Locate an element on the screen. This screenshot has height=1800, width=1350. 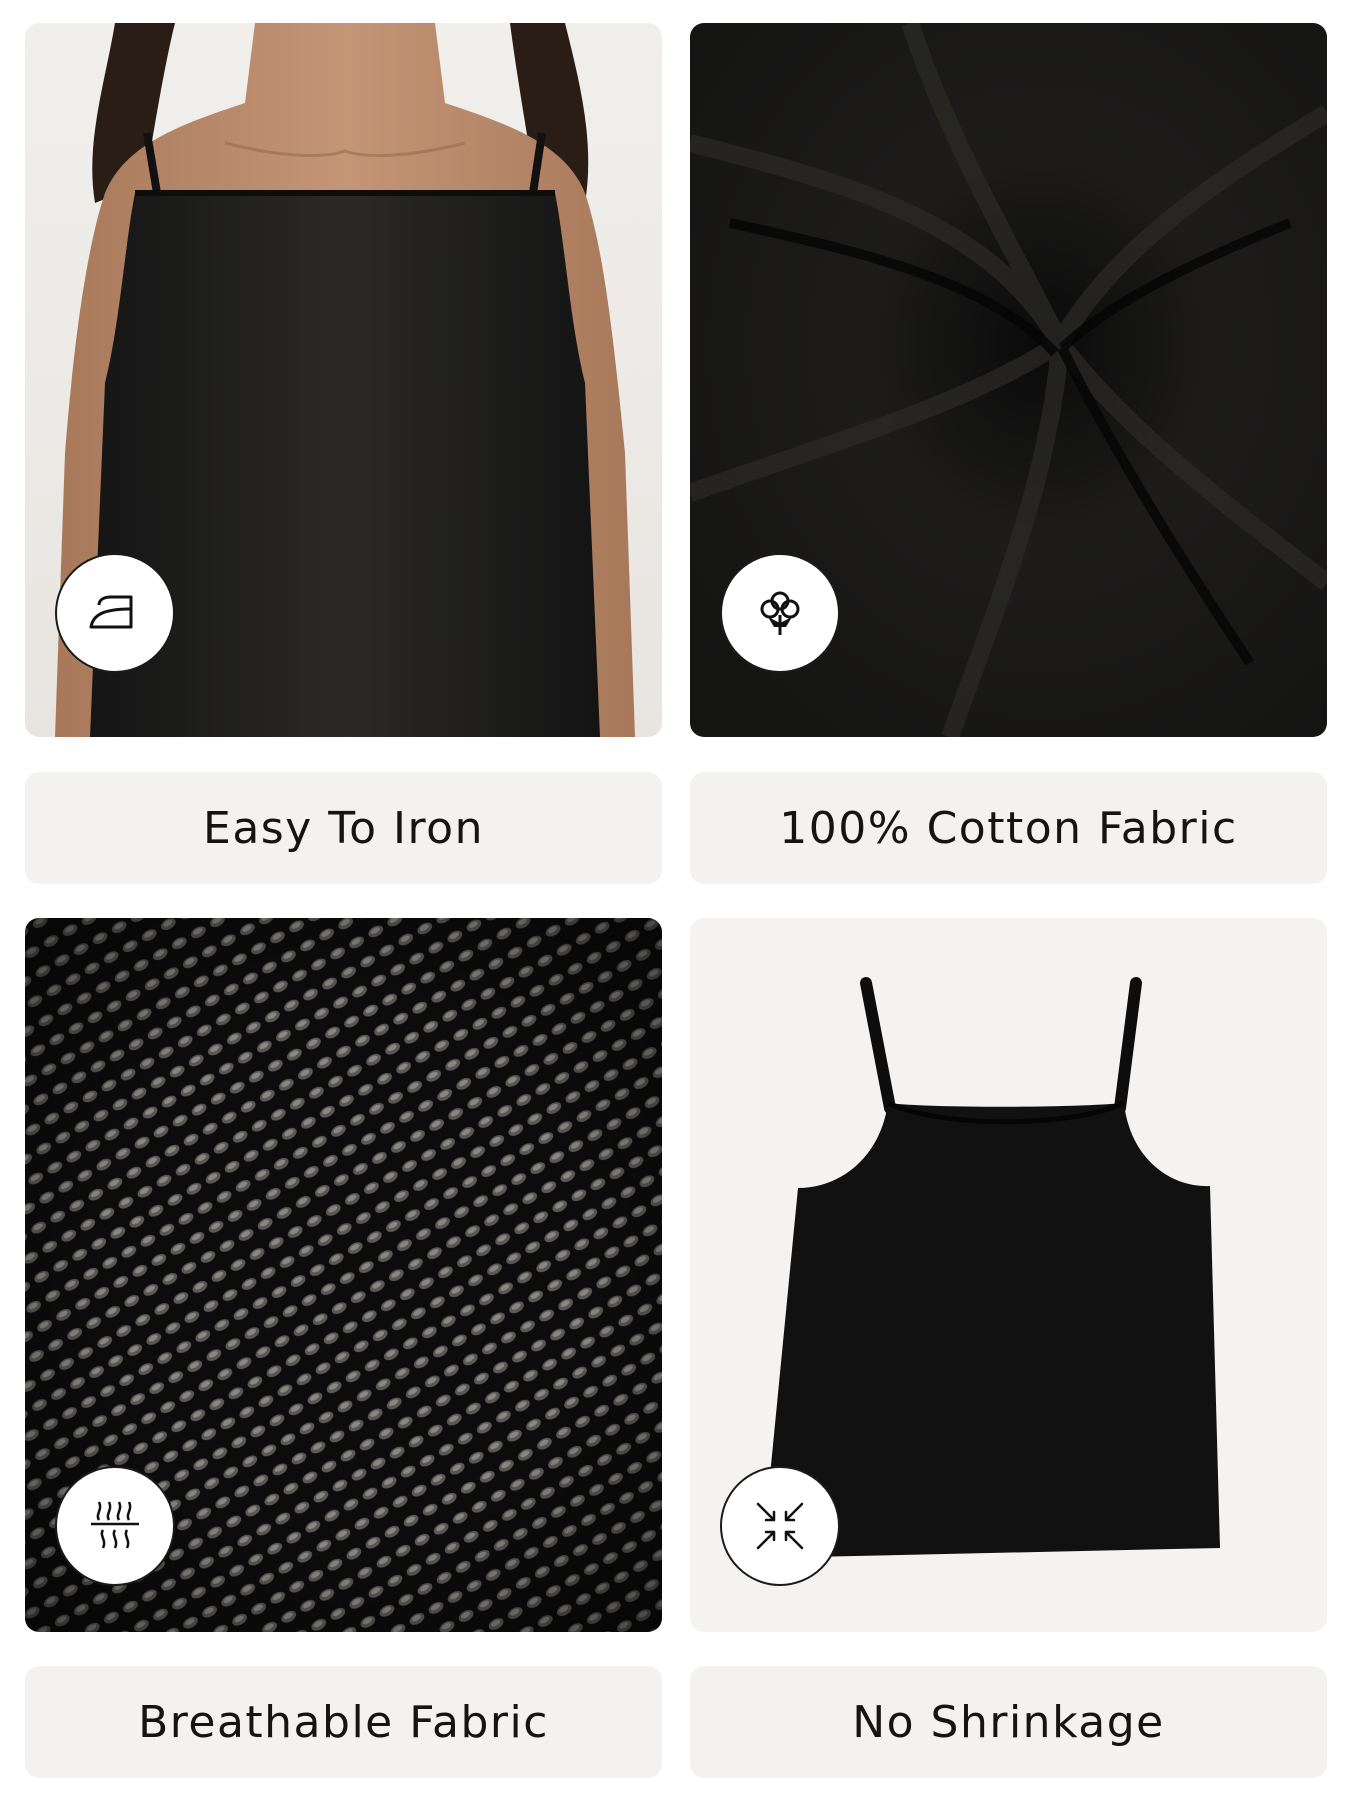
feature-label-card: Easy To Iron is located at coordinates (343, 828).